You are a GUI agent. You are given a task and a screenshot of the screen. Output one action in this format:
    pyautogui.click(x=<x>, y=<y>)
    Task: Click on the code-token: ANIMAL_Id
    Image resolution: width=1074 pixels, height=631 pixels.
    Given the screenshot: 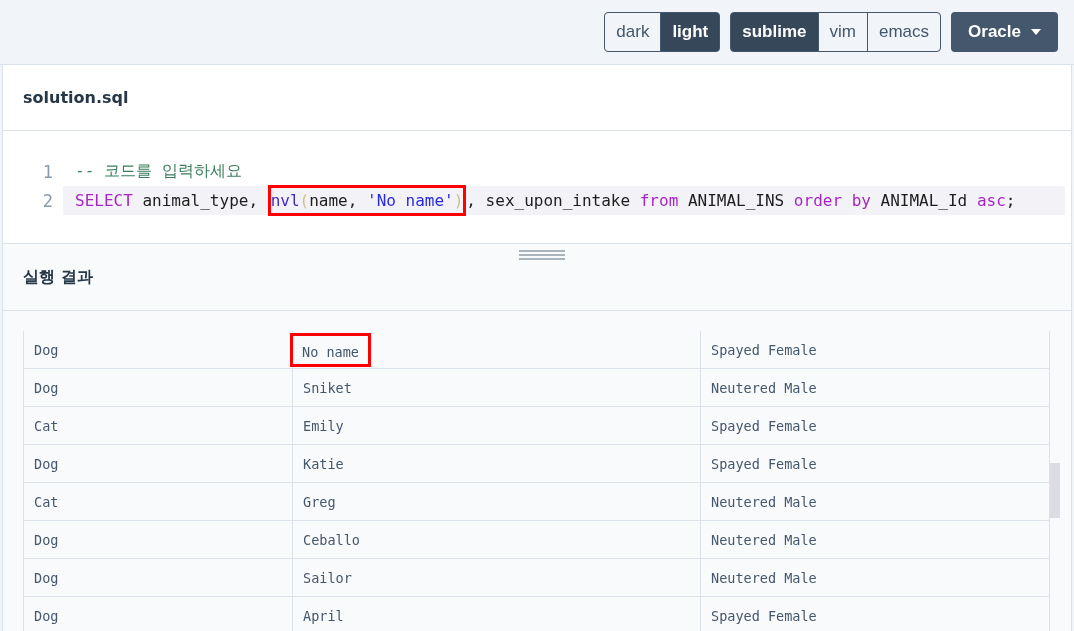 What is the action you would take?
    pyautogui.click(x=924, y=200)
    